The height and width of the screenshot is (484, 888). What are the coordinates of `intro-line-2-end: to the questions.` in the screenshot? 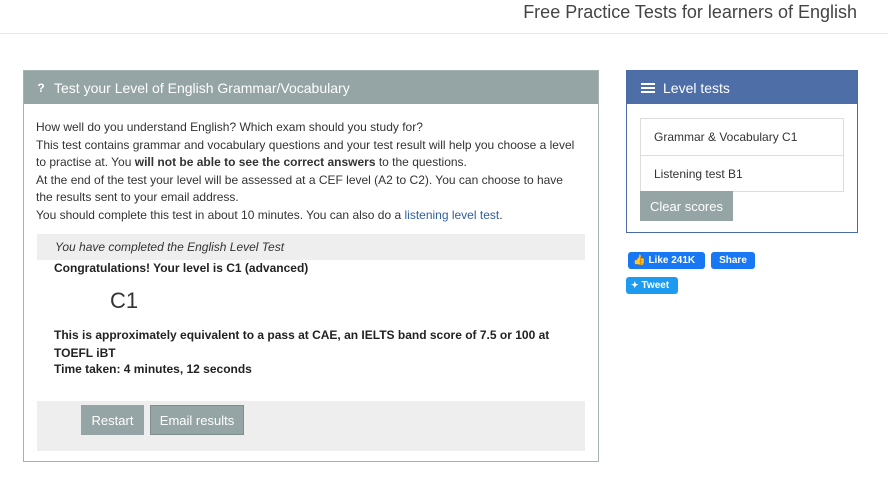 It's located at (421, 162).